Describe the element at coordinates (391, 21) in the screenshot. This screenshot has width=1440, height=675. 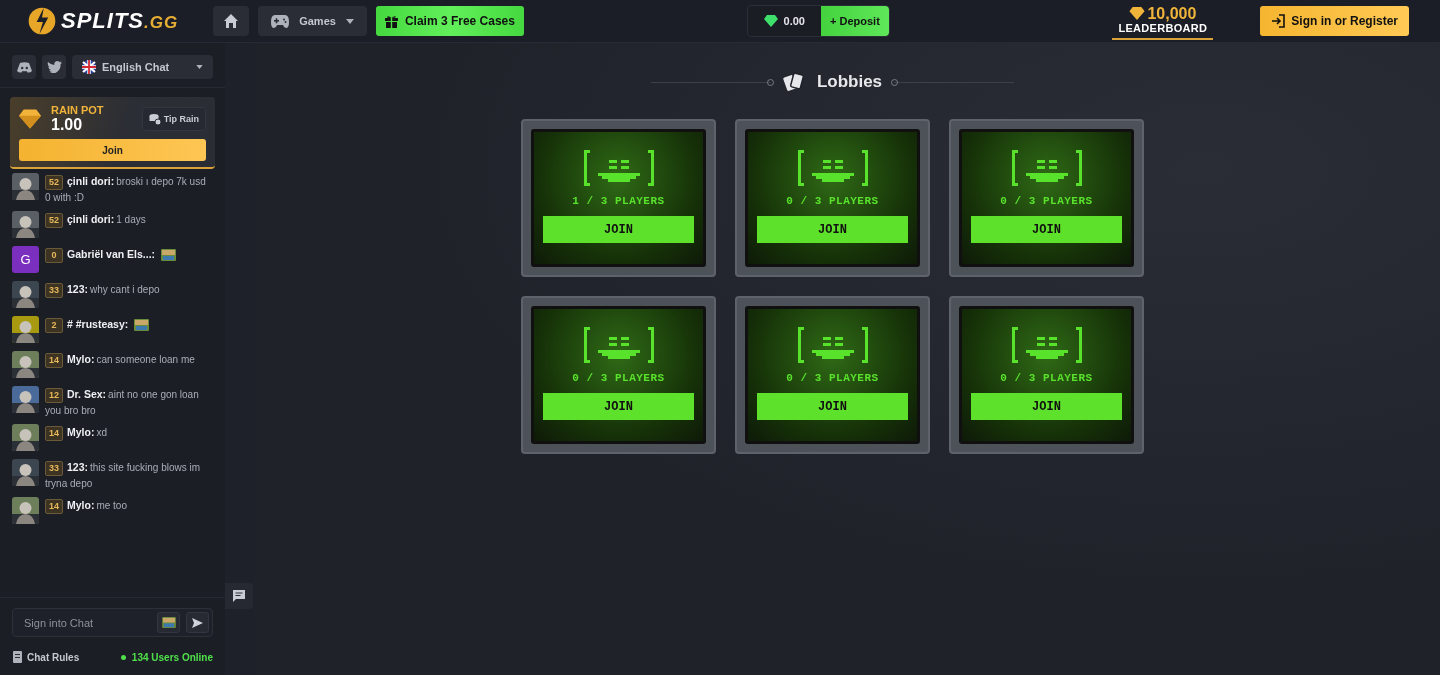
I see `gift-icon` at that location.